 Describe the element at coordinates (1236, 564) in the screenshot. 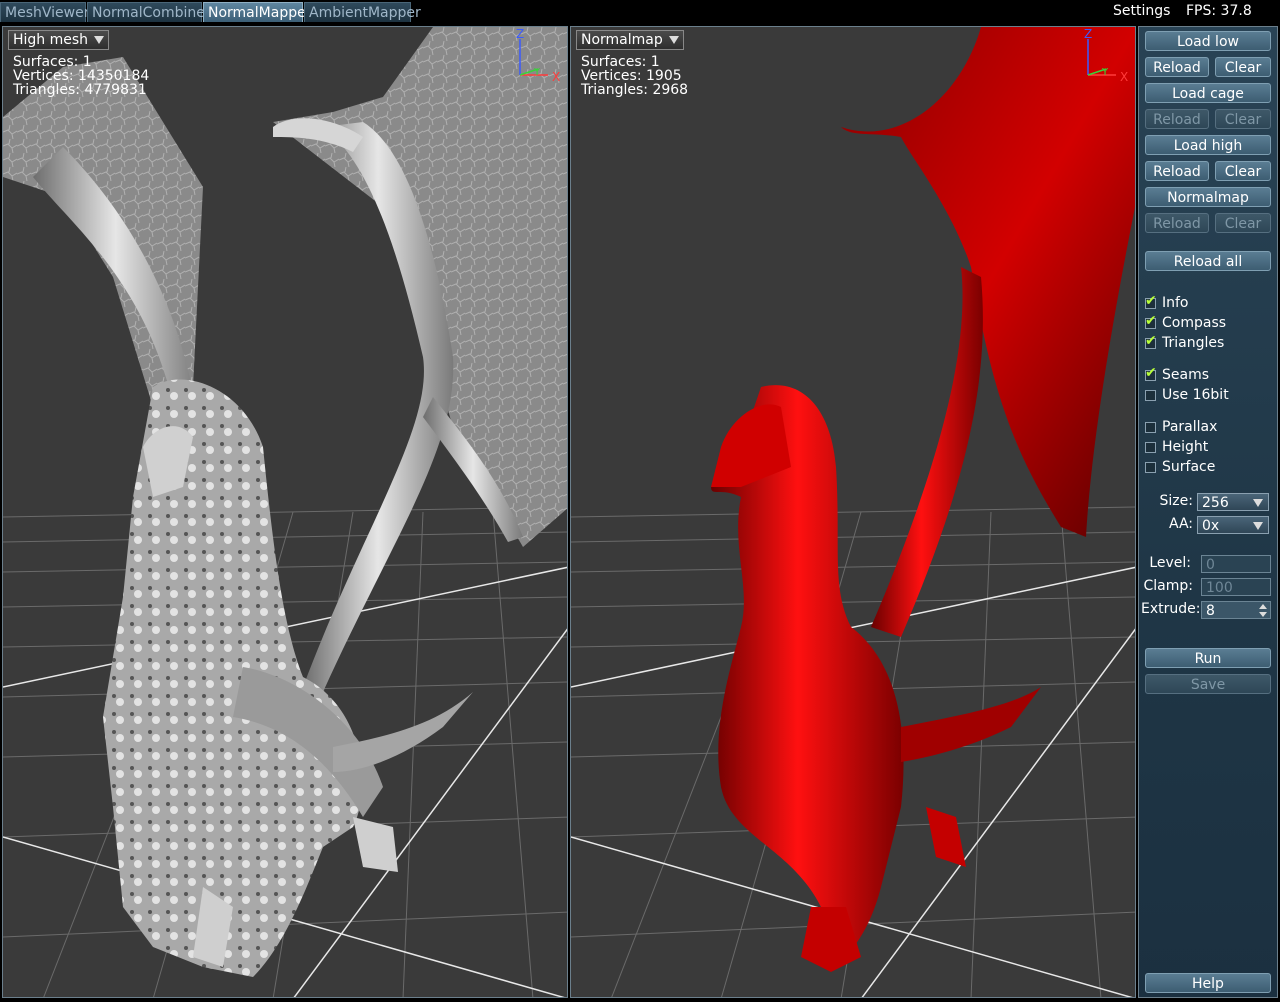

I see `level-field: 0` at that location.